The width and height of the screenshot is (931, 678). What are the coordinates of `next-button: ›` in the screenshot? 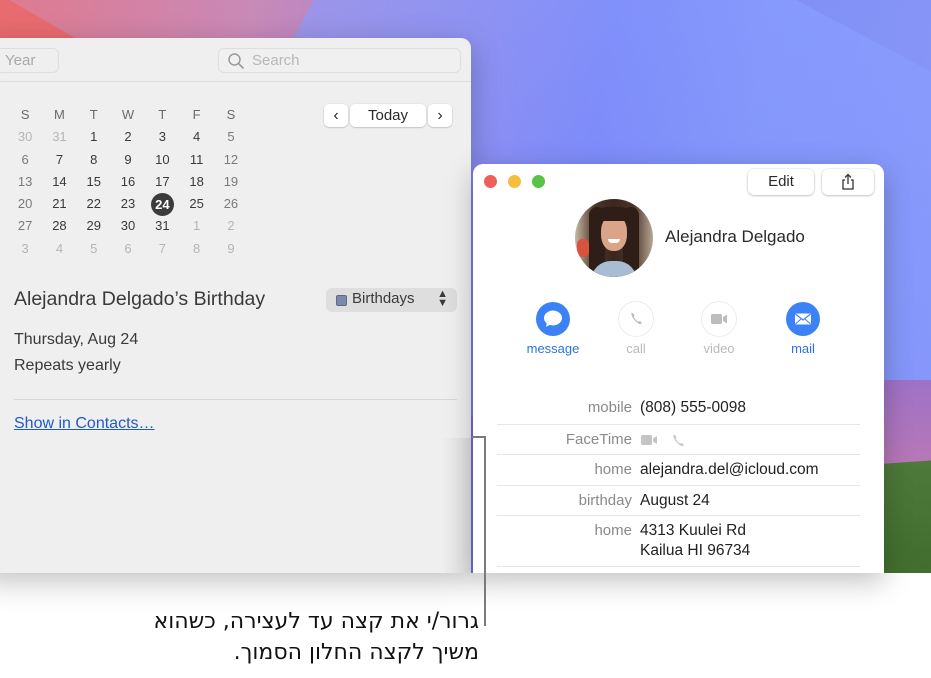 It's located at (440, 115).